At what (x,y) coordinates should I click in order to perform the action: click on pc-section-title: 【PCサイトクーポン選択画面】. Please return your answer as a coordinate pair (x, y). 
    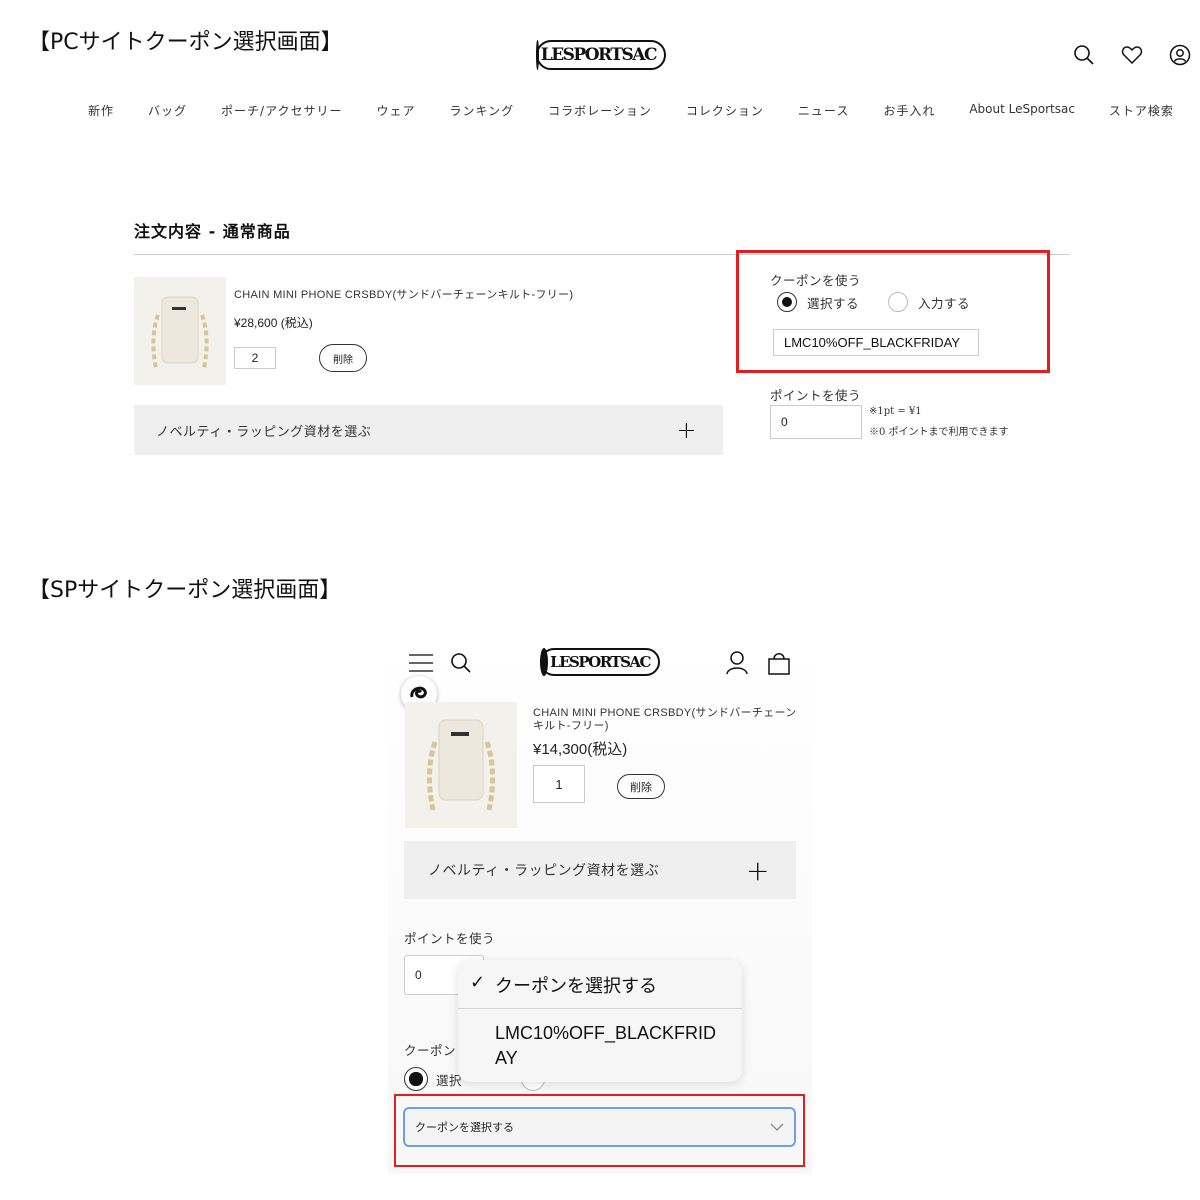
    Looking at the image, I should click on (185, 42).